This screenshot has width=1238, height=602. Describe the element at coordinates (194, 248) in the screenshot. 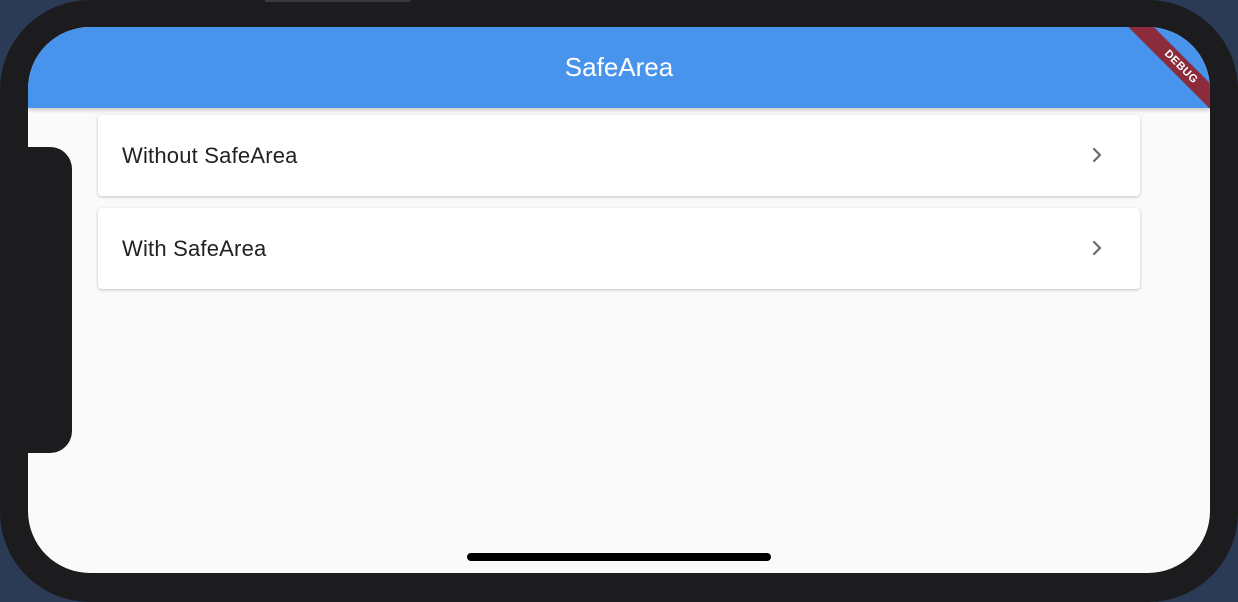

I see `list-item-label: With SafeArea` at that location.